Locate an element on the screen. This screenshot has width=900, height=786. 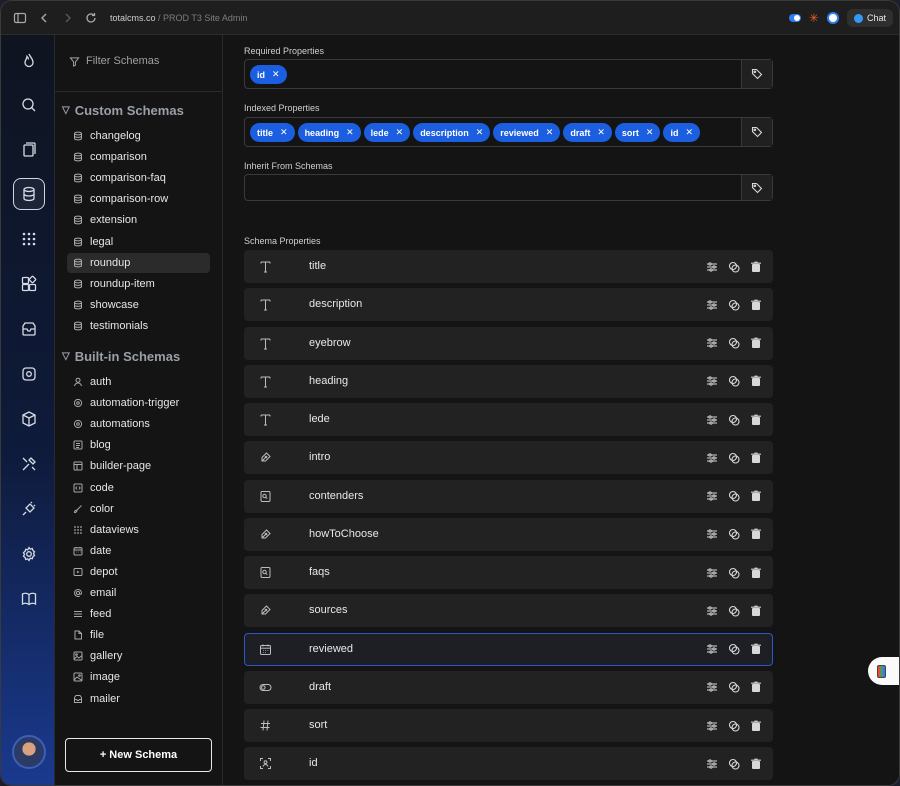
required-properties-field: id ✕ is located at coordinates (508, 74).